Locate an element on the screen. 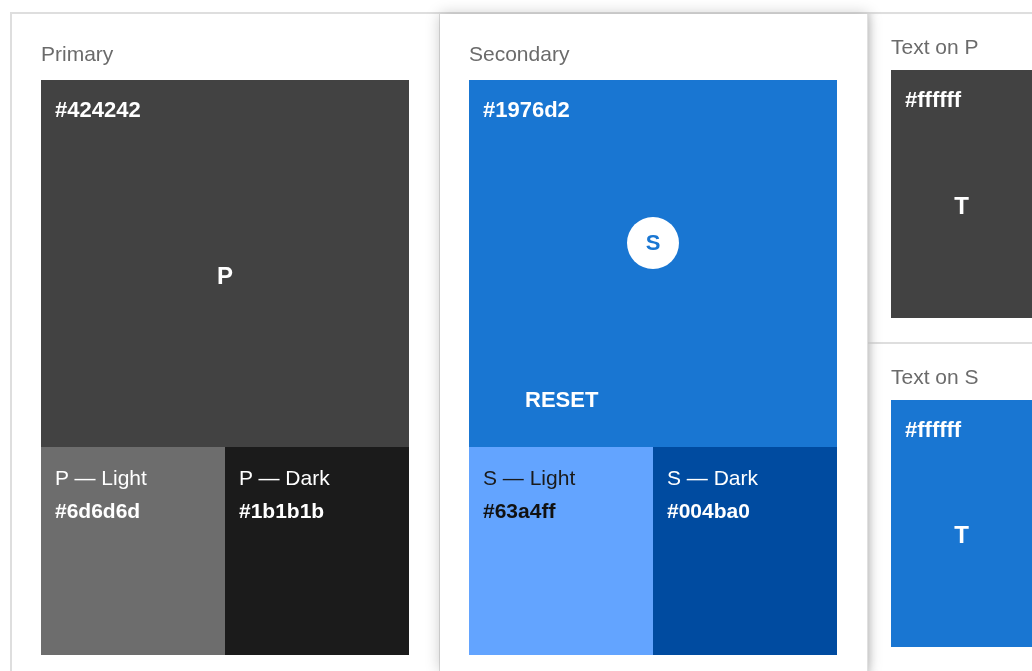 The width and height of the screenshot is (1032, 671). card-title: Text on S is located at coordinates (935, 376).